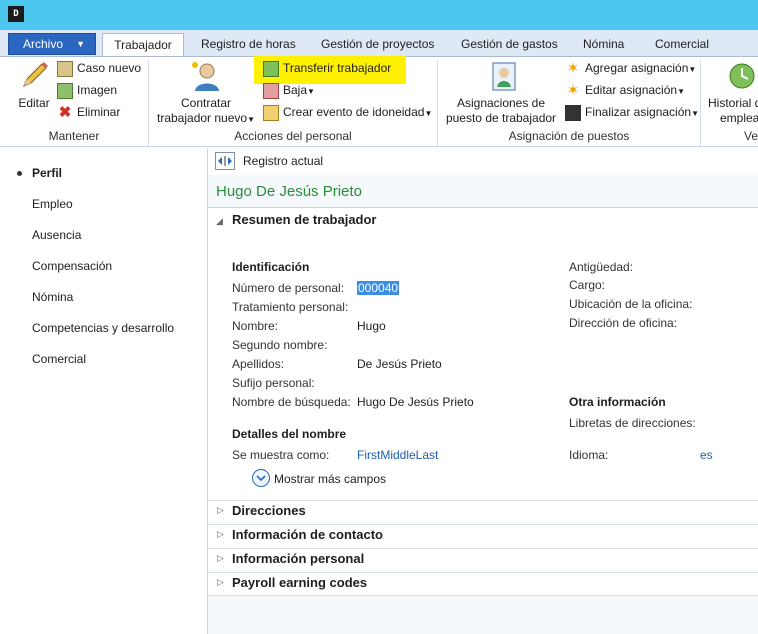 Image resolution: width=758 pixels, height=634 pixels. Describe the element at coordinates (291, 402) in the screenshot. I see `field-label-nombre-busqueda: Nombre de búsqueda:` at that location.